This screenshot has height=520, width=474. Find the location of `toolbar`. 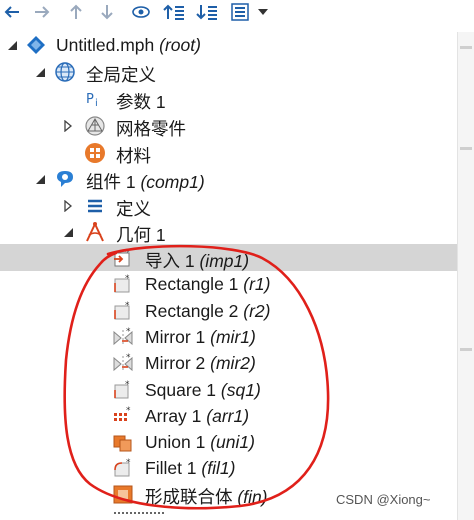

toolbar is located at coordinates (237, 13).